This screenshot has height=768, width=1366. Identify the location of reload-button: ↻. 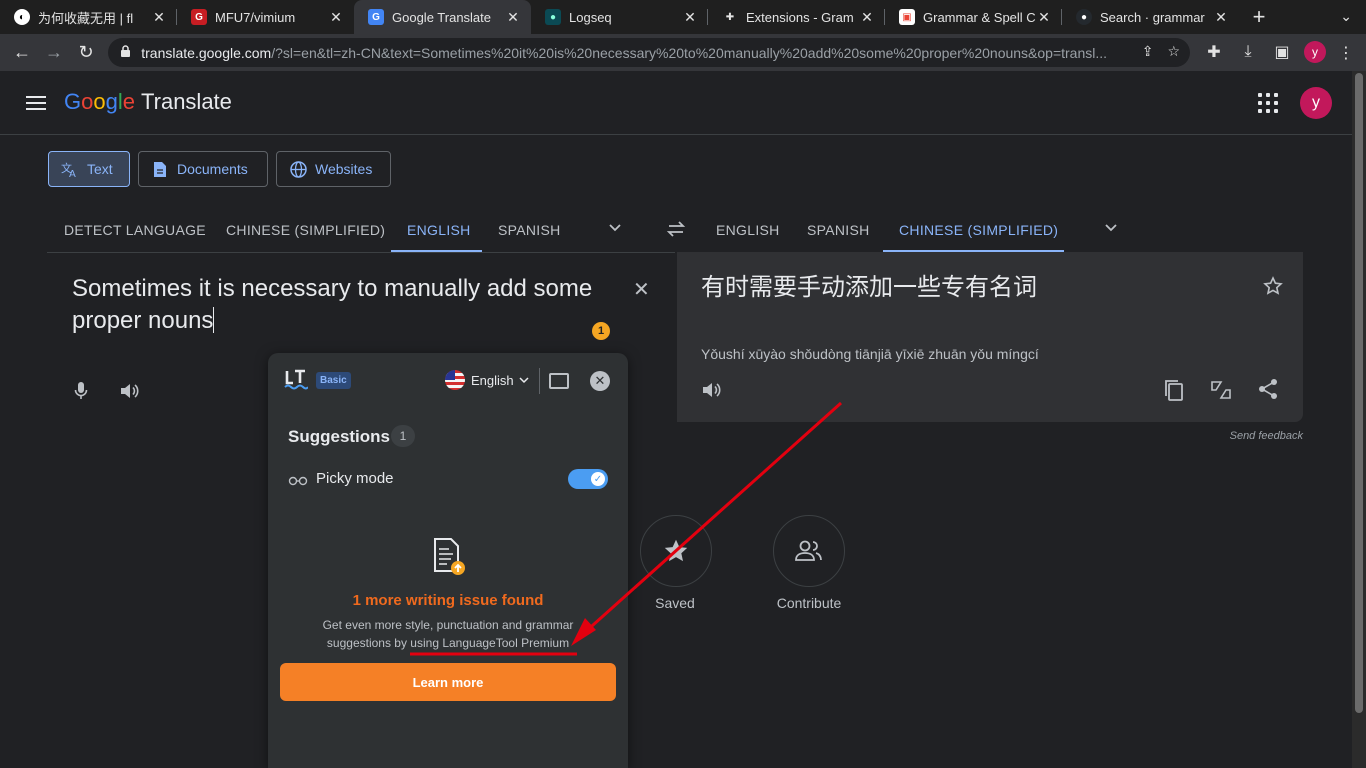
(86, 53).